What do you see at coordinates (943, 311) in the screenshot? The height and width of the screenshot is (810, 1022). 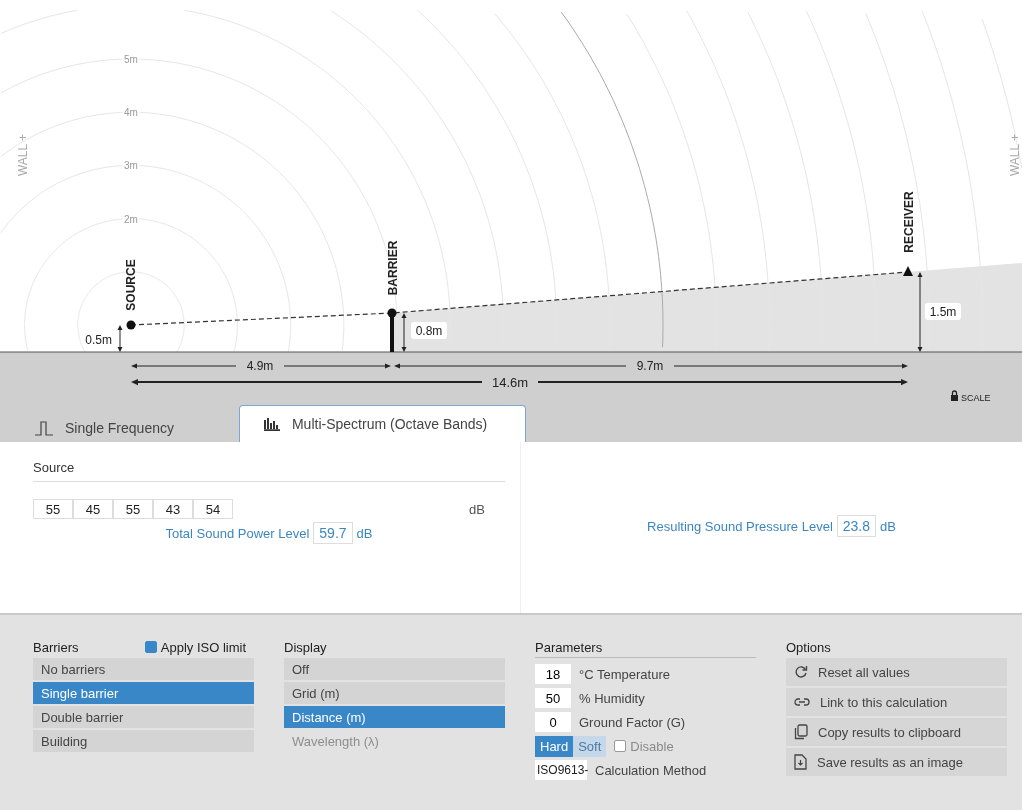 I see `height-label: 1.5m` at bounding box center [943, 311].